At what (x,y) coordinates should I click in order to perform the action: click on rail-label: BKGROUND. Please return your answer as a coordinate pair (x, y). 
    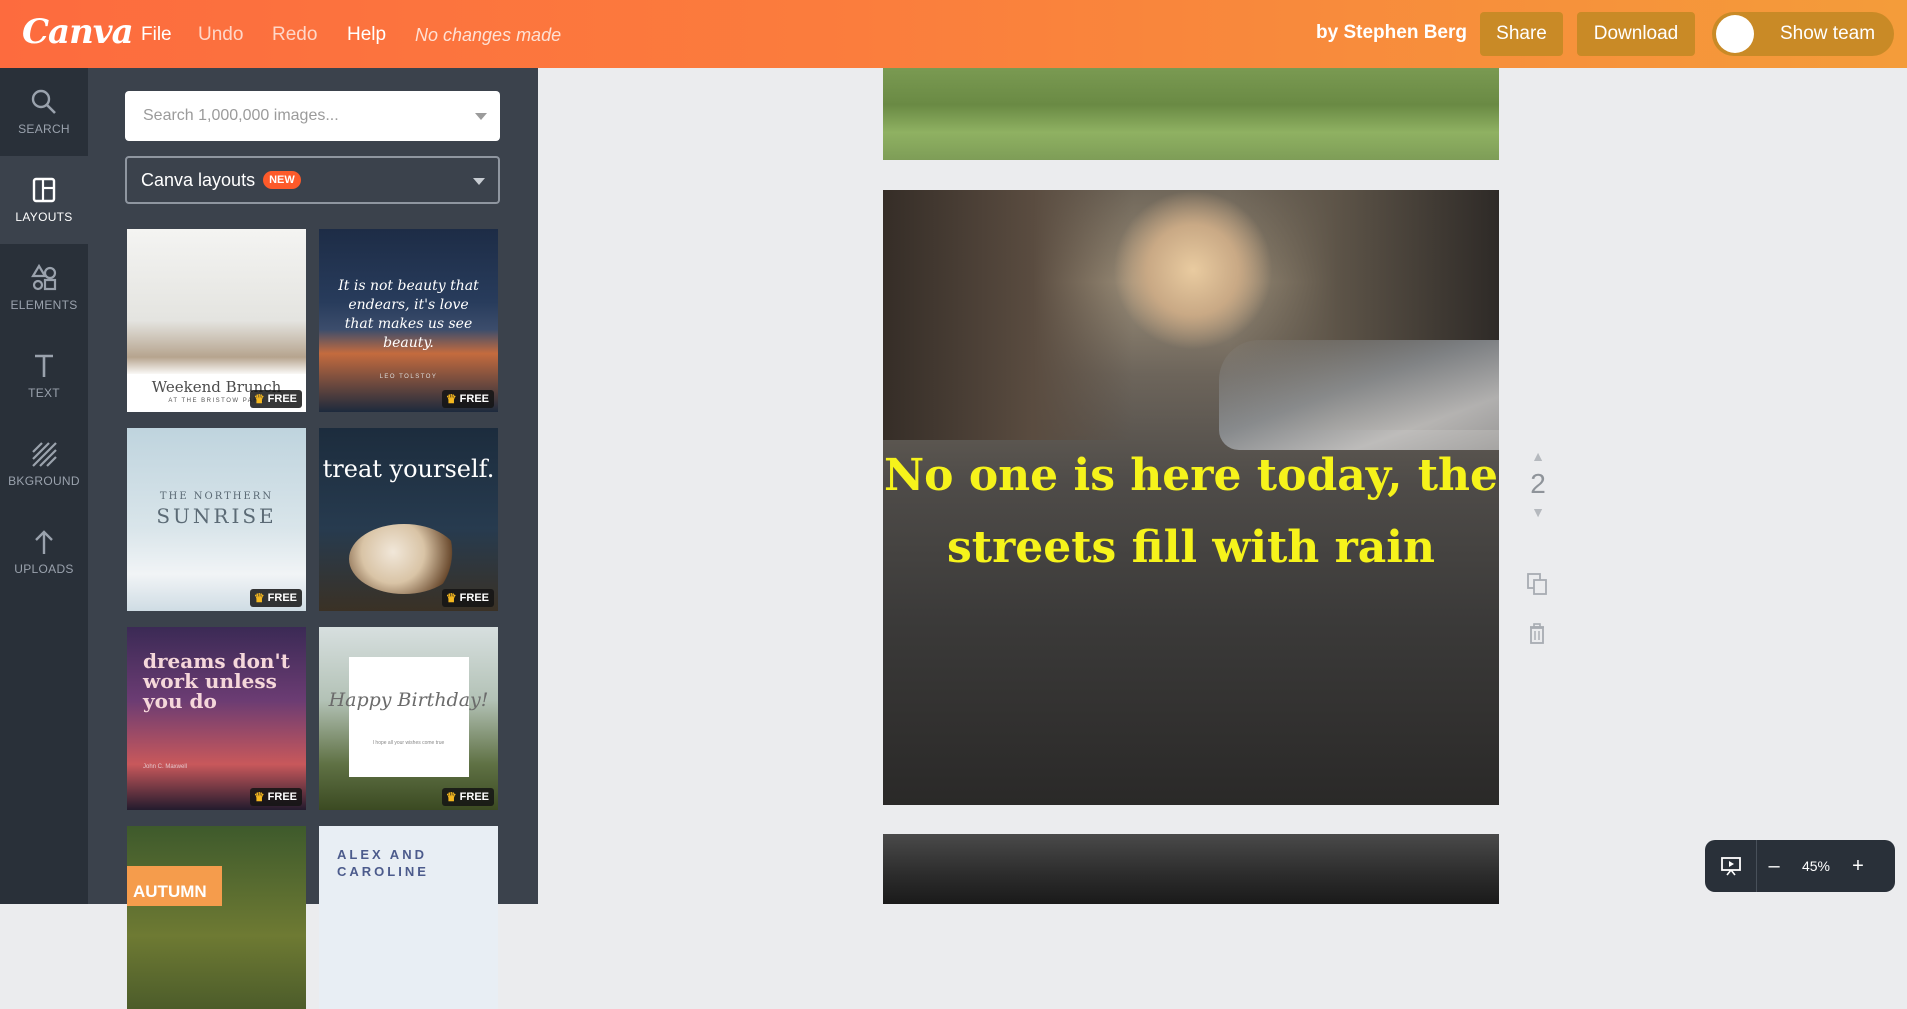
    Looking at the image, I should click on (44, 481).